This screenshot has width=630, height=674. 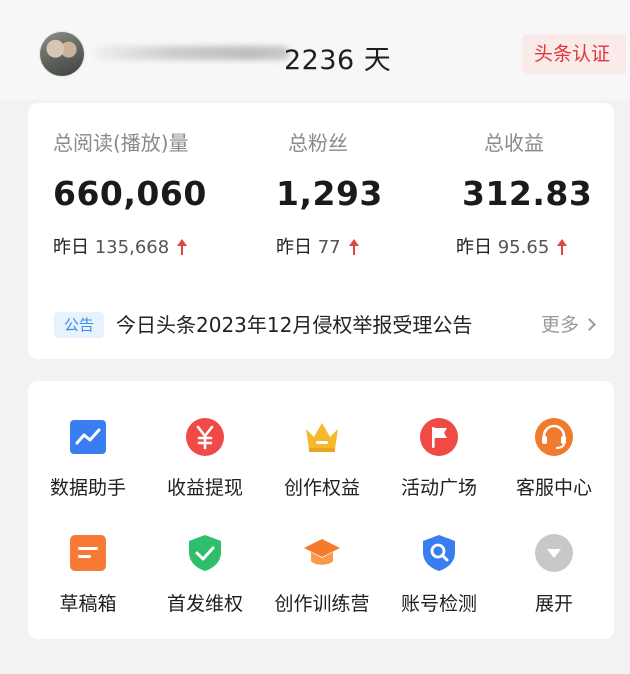 I want to click on avatar, so click(x=62, y=54).